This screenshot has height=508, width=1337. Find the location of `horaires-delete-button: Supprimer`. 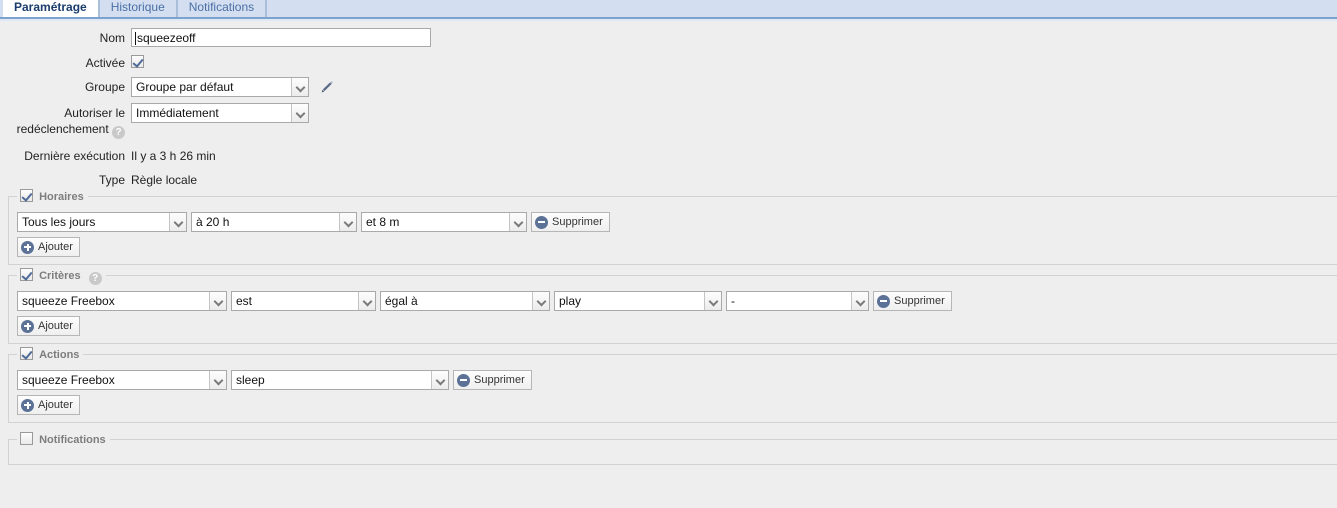

horaires-delete-button: Supprimer is located at coordinates (570, 222).